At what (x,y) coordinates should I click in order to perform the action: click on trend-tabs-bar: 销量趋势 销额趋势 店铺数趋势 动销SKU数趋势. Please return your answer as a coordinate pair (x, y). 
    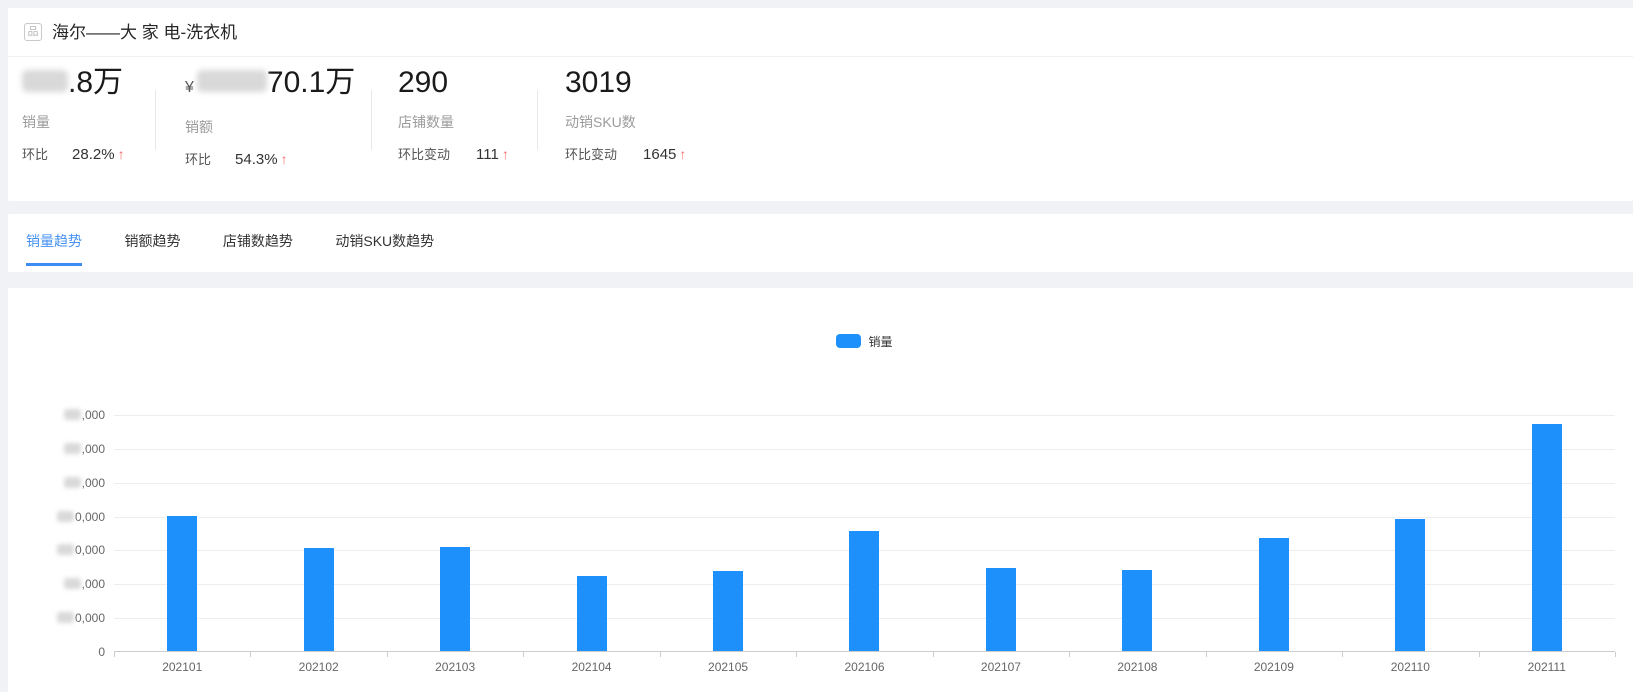
    Looking at the image, I should click on (820, 243).